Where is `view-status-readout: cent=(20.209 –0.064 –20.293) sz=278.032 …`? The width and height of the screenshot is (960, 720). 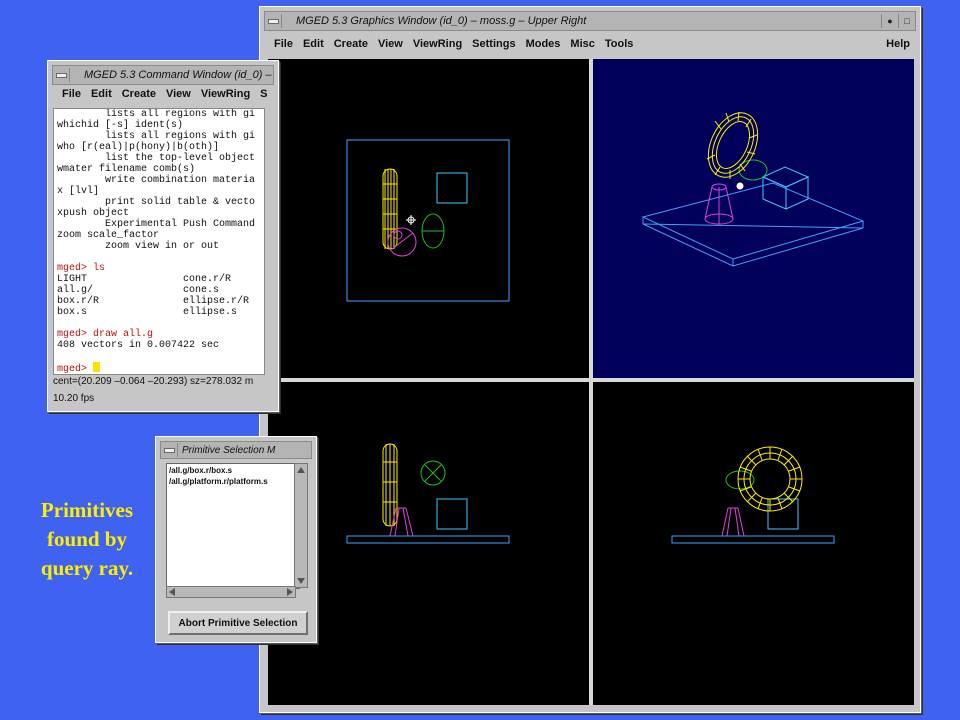 view-status-readout: cent=(20.209 –0.064 –20.293) sz=278.032 … is located at coordinates (153, 381).